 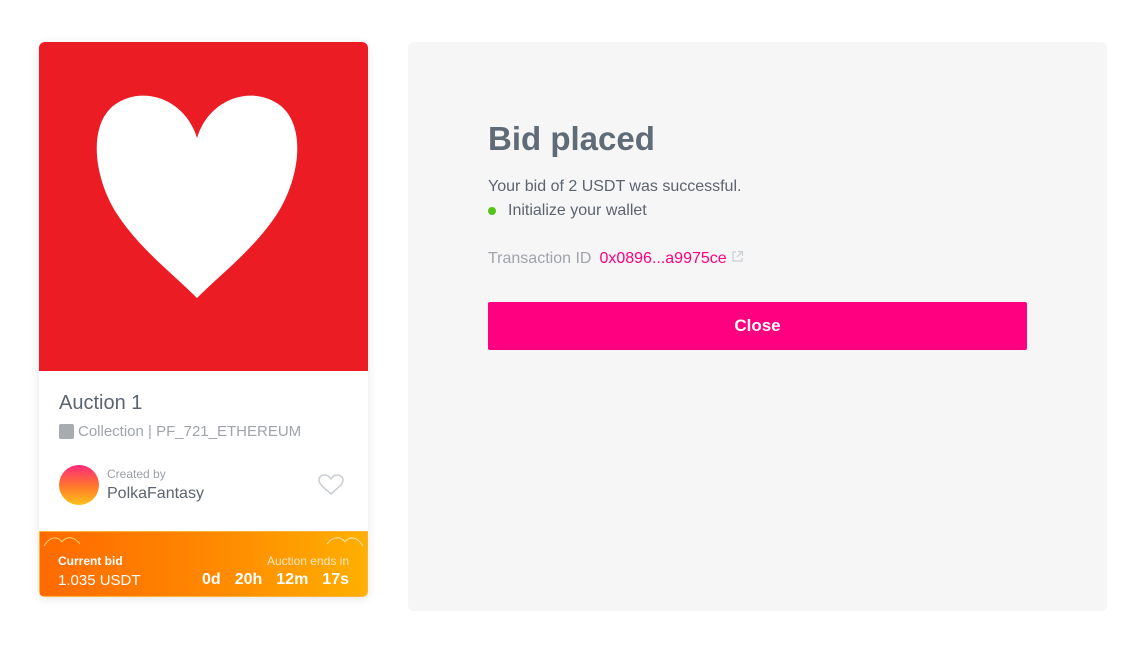 What do you see at coordinates (90, 561) in the screenshot?
I see `current-bid-label: Current bid` at bounding box center [90, 561].